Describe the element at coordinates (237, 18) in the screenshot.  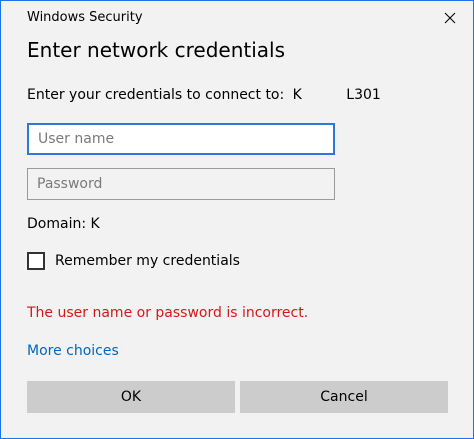
I see `title-bar: Windows Security` at that location.